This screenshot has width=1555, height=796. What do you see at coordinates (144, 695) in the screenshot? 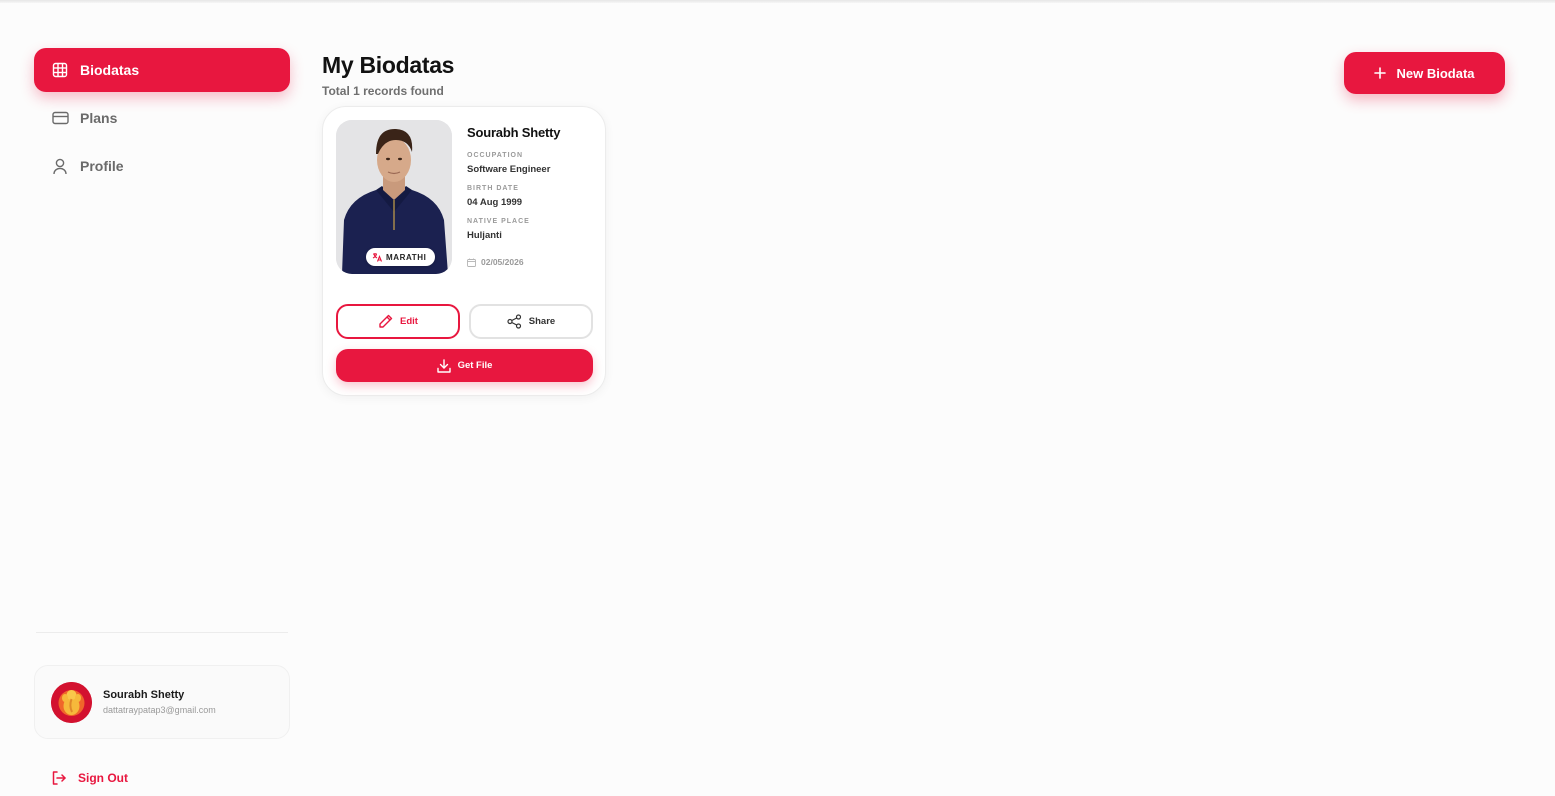
I see `user-name: Sourabh Shetty` at bounding box center [144, 695].